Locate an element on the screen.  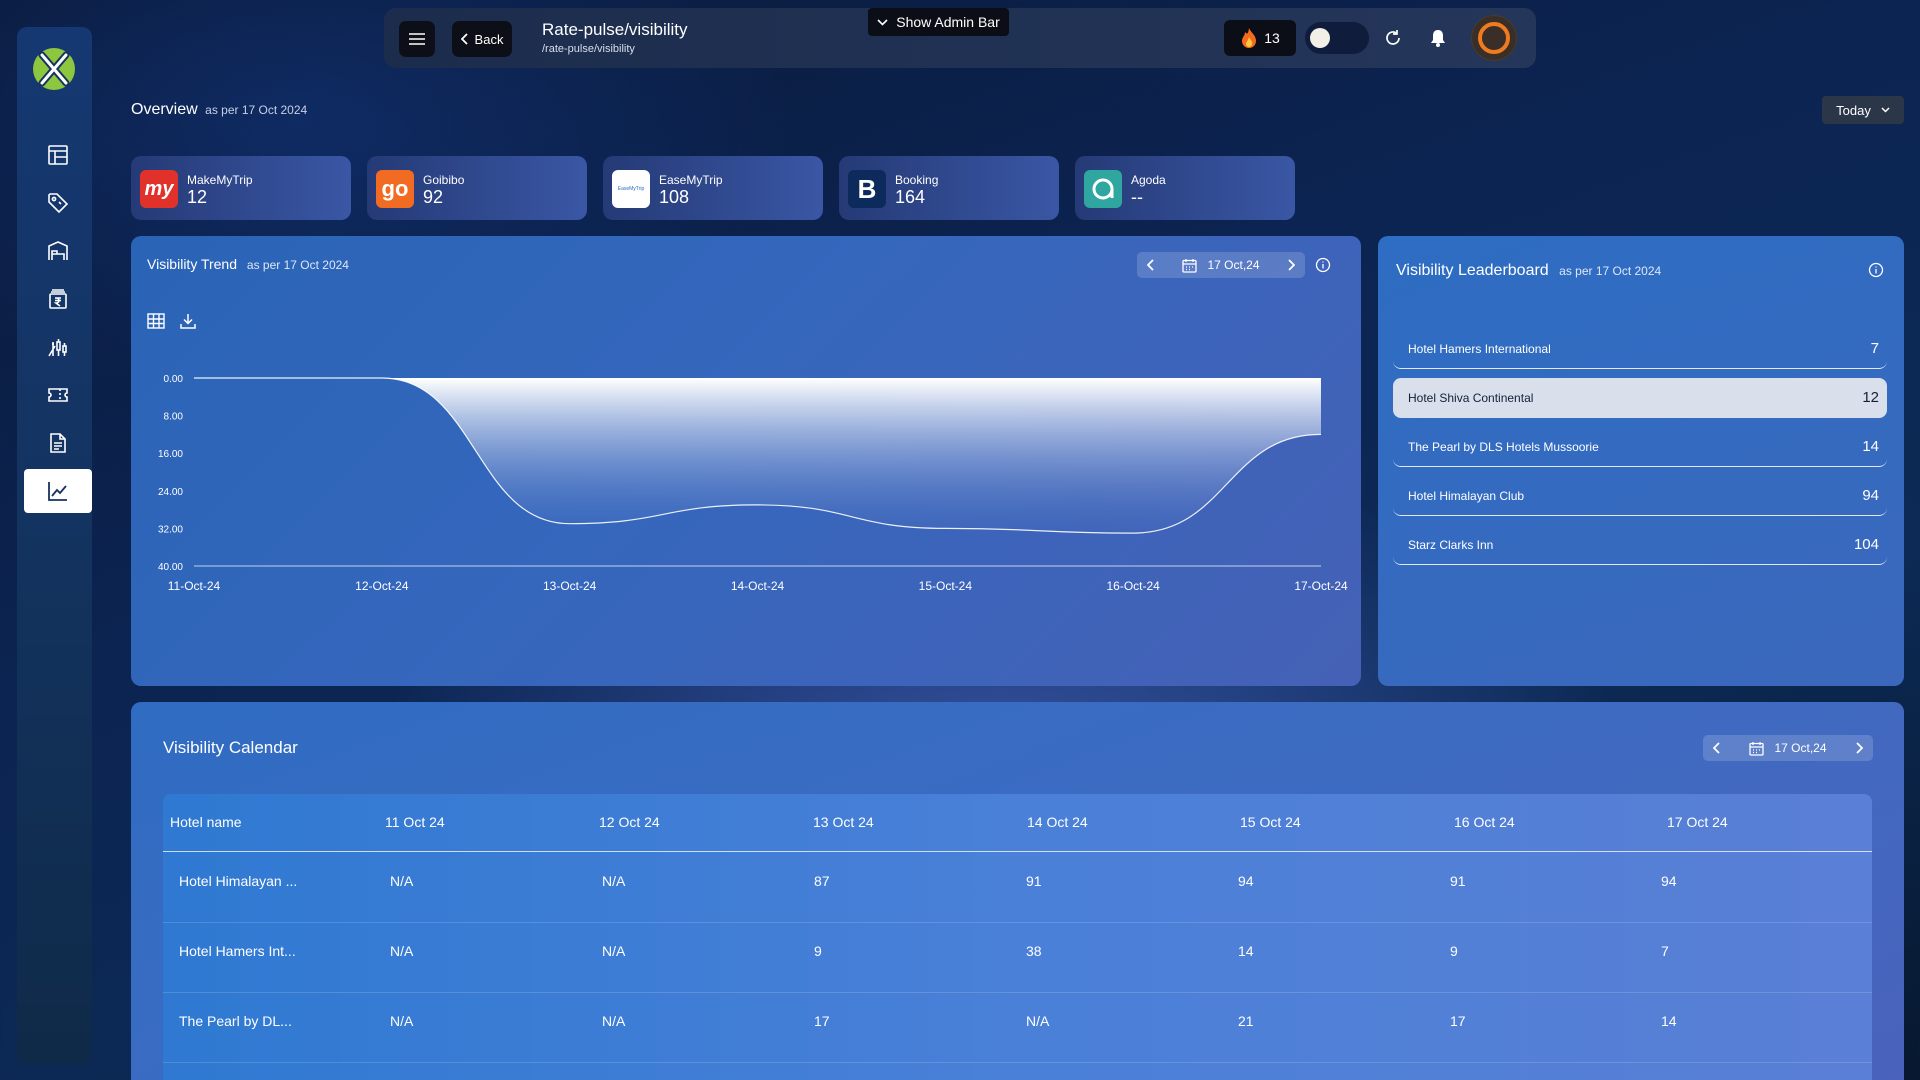
rupee-box-icon is located at coordinates (58, 299).